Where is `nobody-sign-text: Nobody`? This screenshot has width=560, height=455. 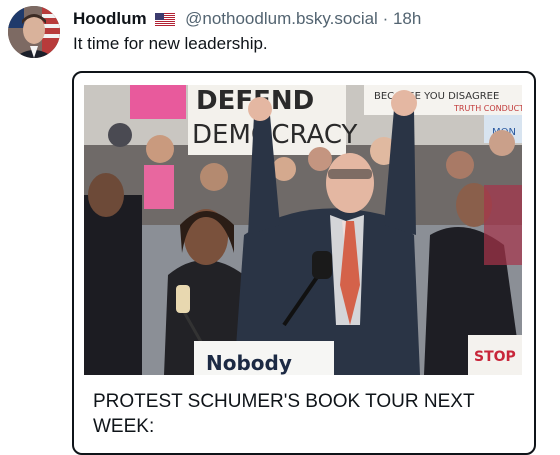
nobody-sign-text: Nobody is located at coordinates (249, 363).